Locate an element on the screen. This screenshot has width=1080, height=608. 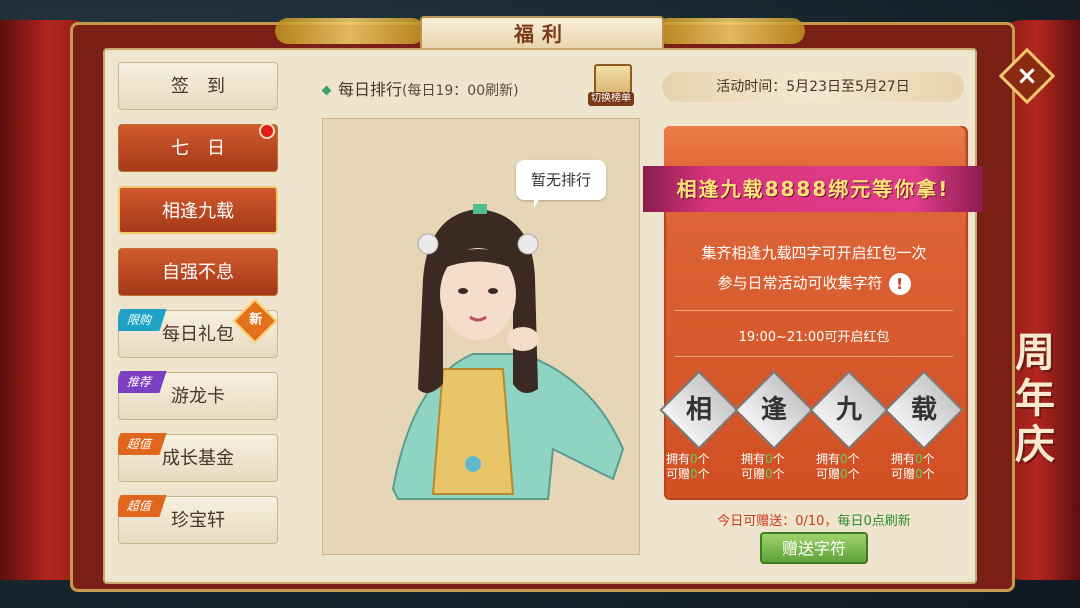
event-banner: 相逢九载8888绑元等你拿! is located at coordinates (813, 189).